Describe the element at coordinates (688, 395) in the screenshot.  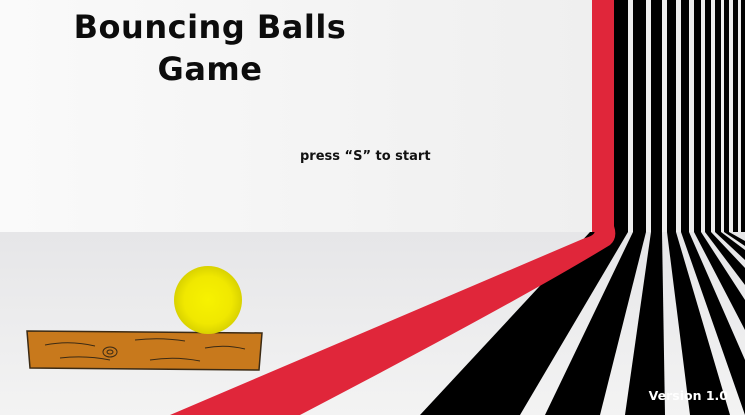
I see `version-label: Version 1.0` at that location.